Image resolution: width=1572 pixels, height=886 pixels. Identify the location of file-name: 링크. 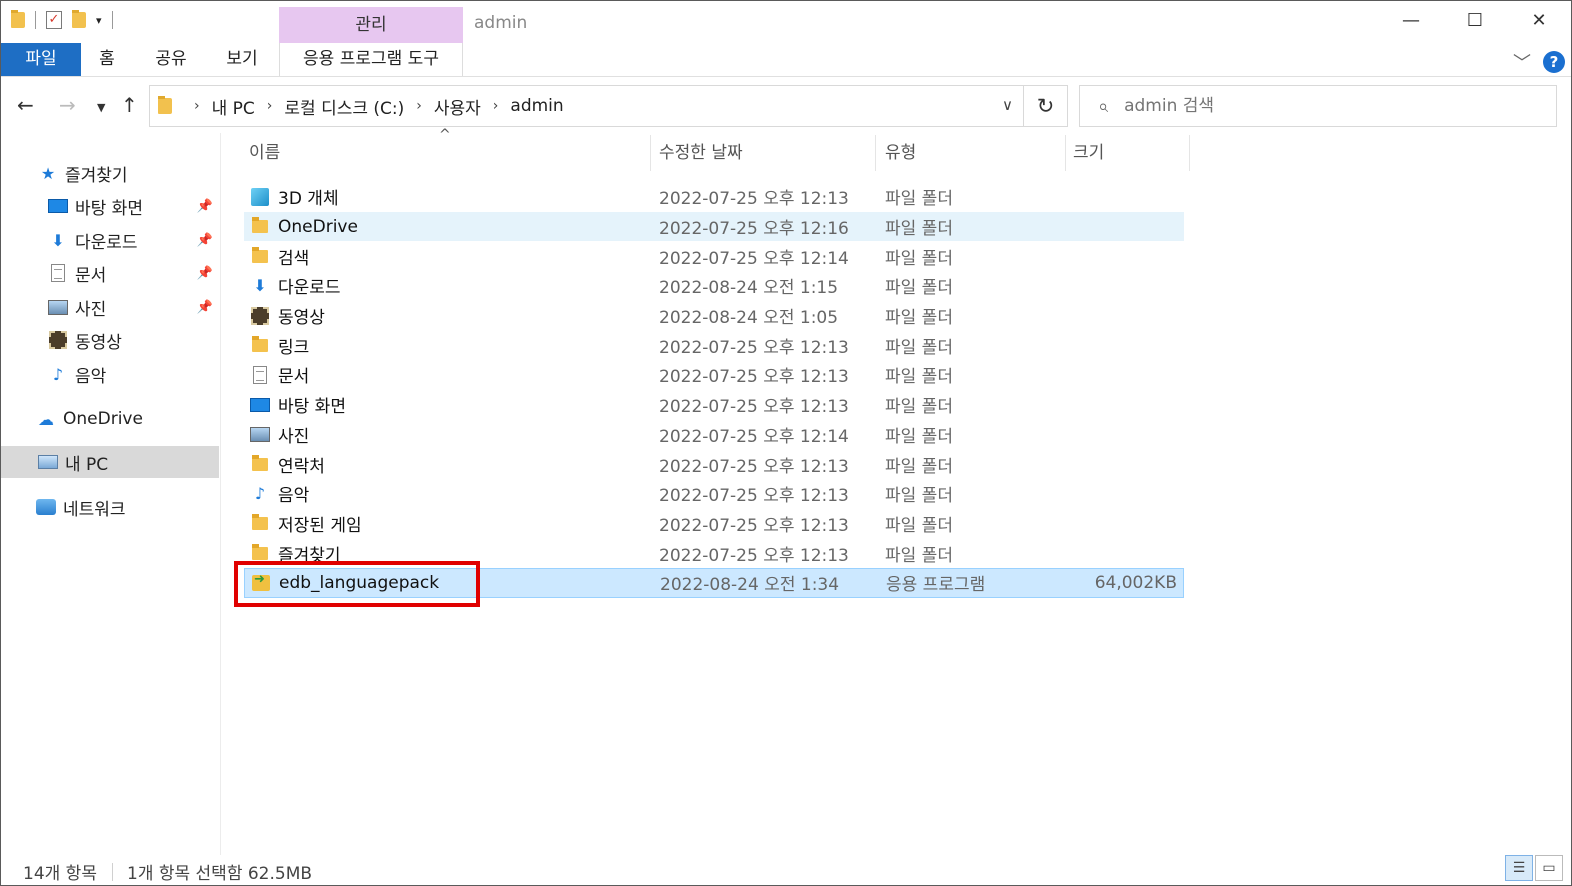
(294, 347).